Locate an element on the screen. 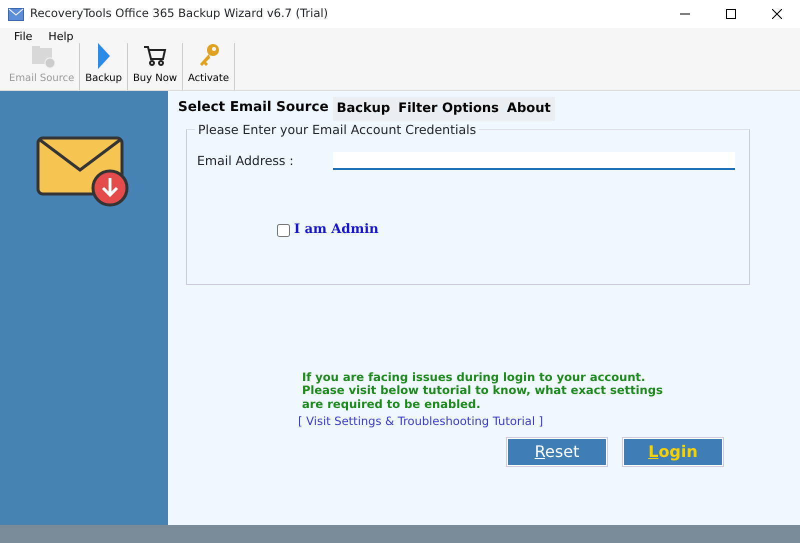  tab: Filter Options is located at coordinates (448, 108).